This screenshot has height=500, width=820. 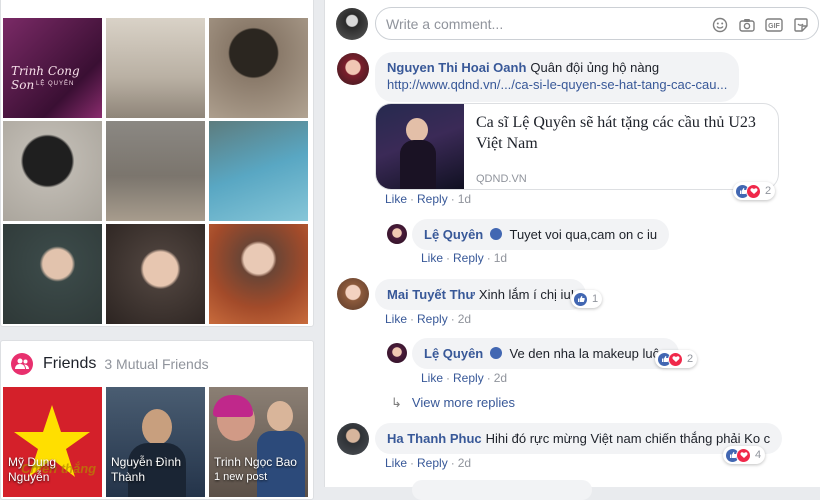 What do you see at coordinates (747, 25) in the screenshot?
I see `camera-icon` at bounding box center [747, 25].